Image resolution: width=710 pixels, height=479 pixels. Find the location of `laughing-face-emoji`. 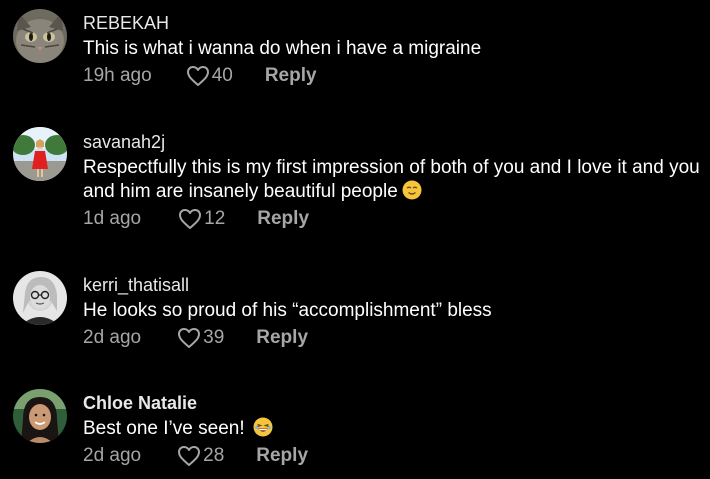

laughing-face-emoji is located at coordinates (263, 427).